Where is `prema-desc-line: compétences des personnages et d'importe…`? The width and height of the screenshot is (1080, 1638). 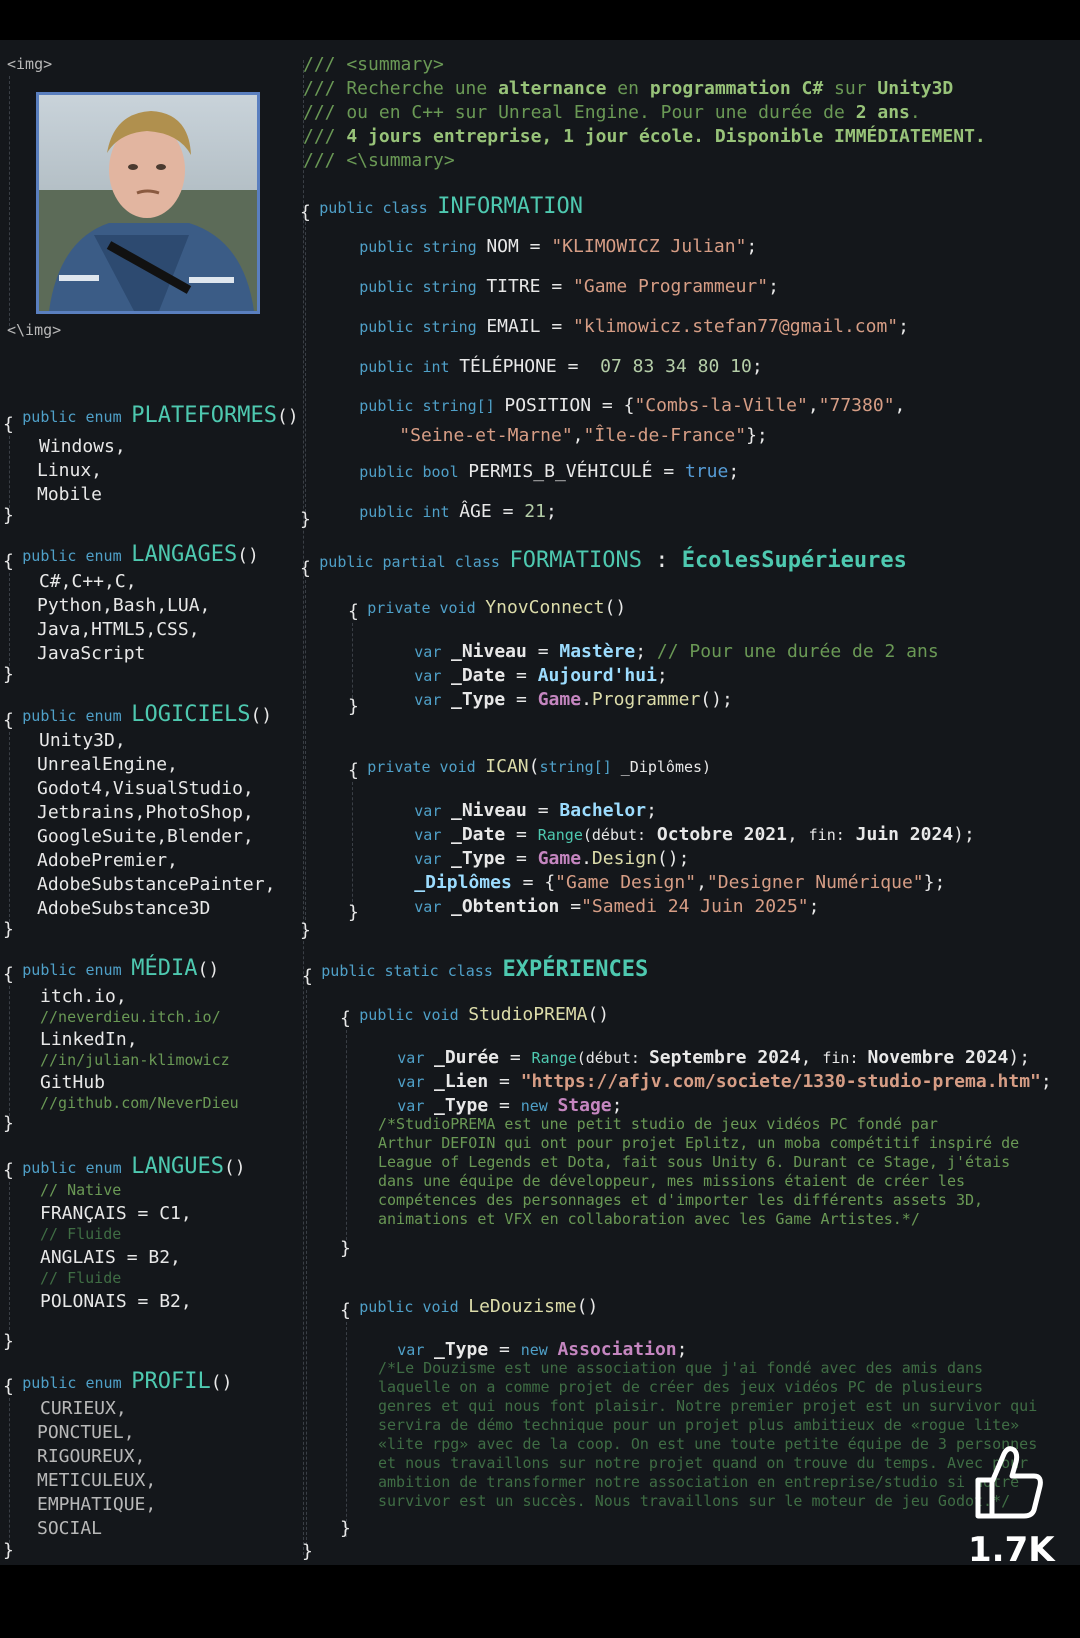
prema-desc-line: compétences des personnages et d'importe… is located at coordinates (681, 1200).